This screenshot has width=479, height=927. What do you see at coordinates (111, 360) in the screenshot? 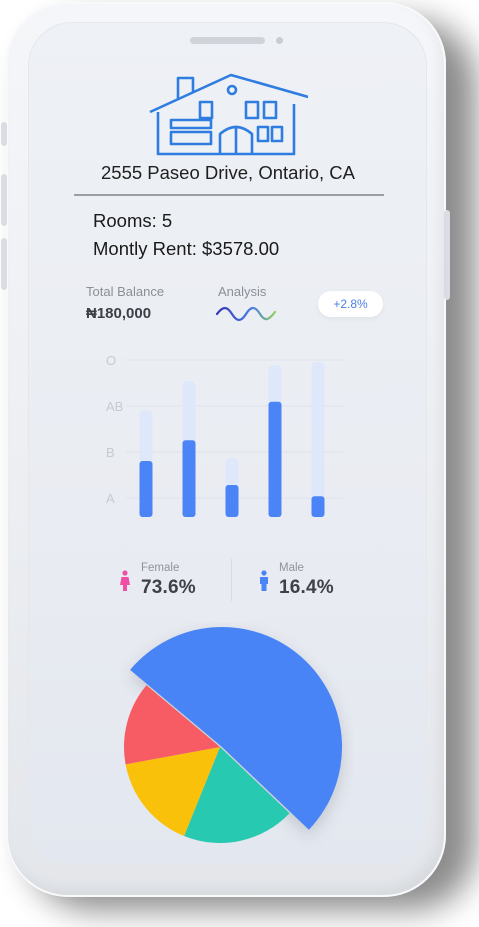
I see `y-tick-label: O` at bounding box center [111, 360].